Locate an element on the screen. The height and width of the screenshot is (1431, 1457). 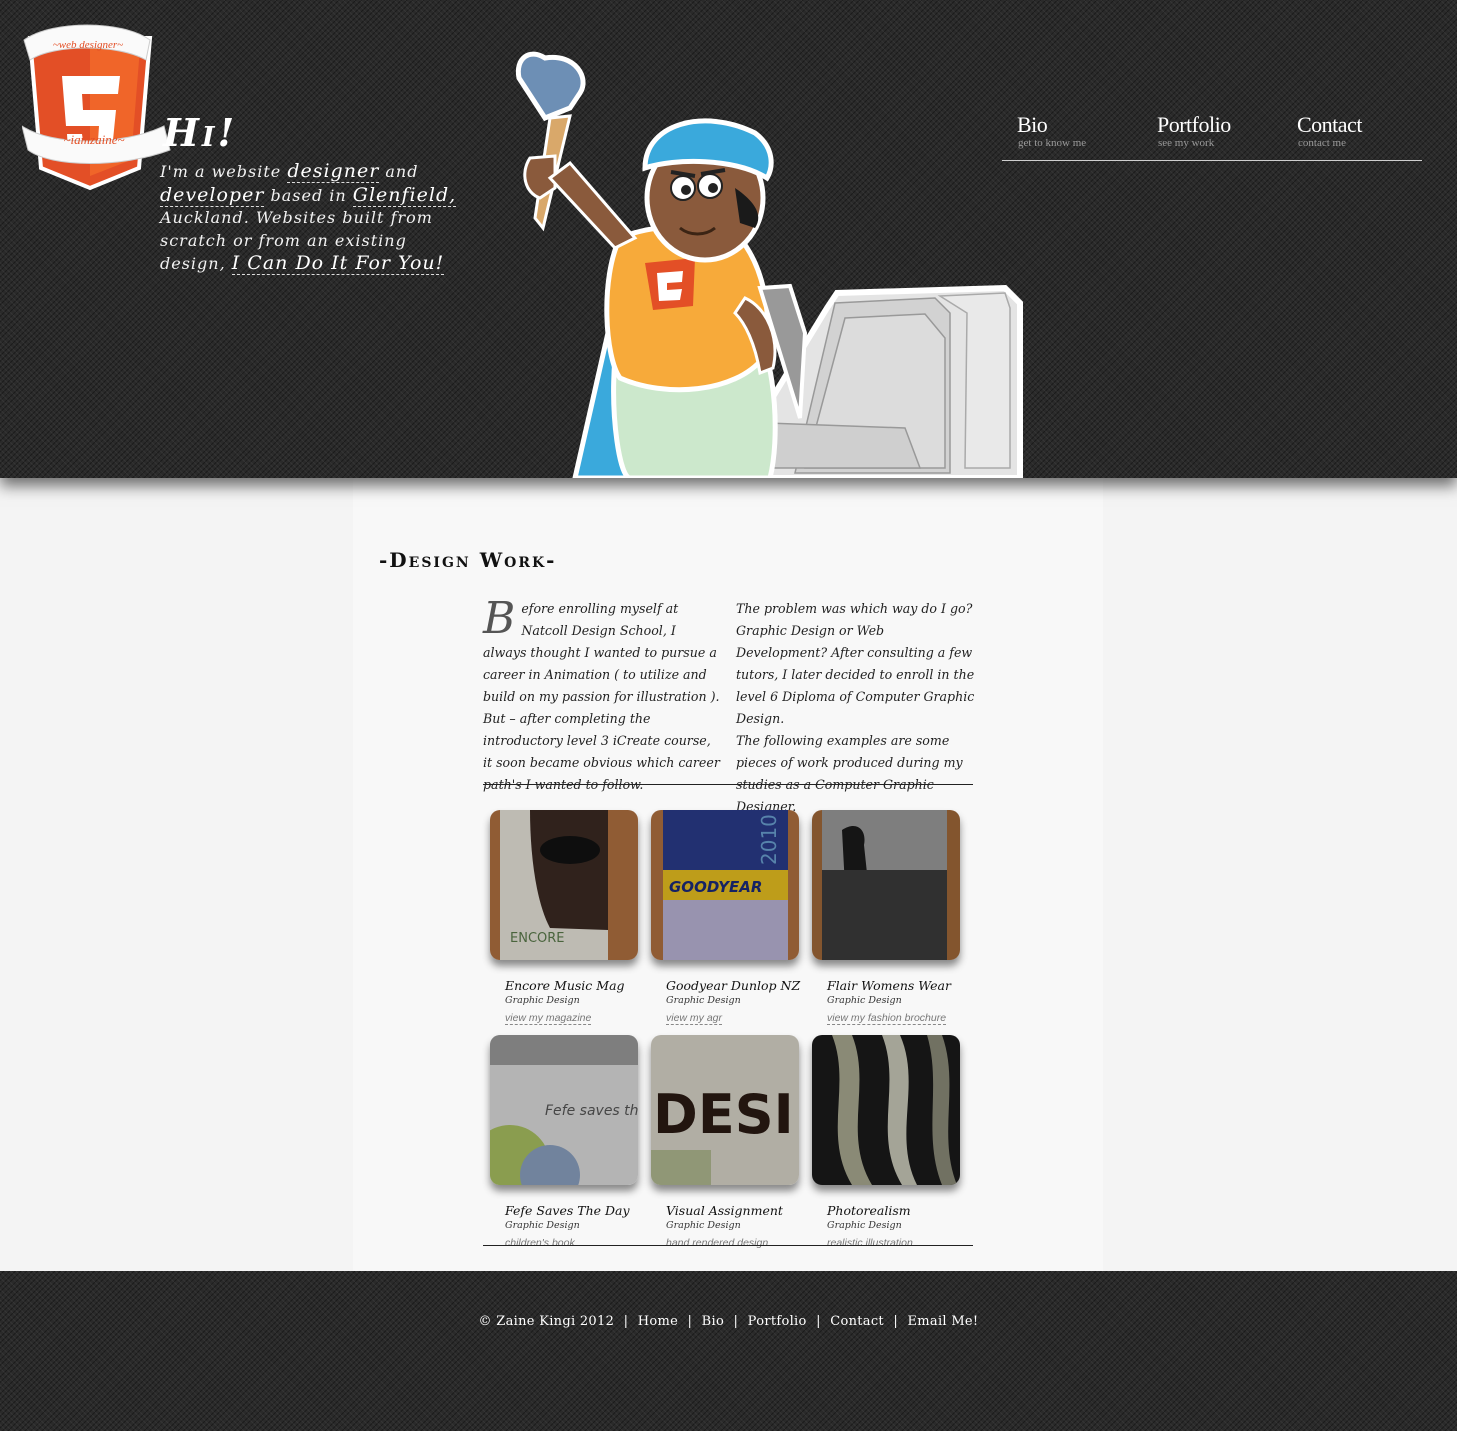
work-link: view my magazine is located at coordinates (548, 1018).